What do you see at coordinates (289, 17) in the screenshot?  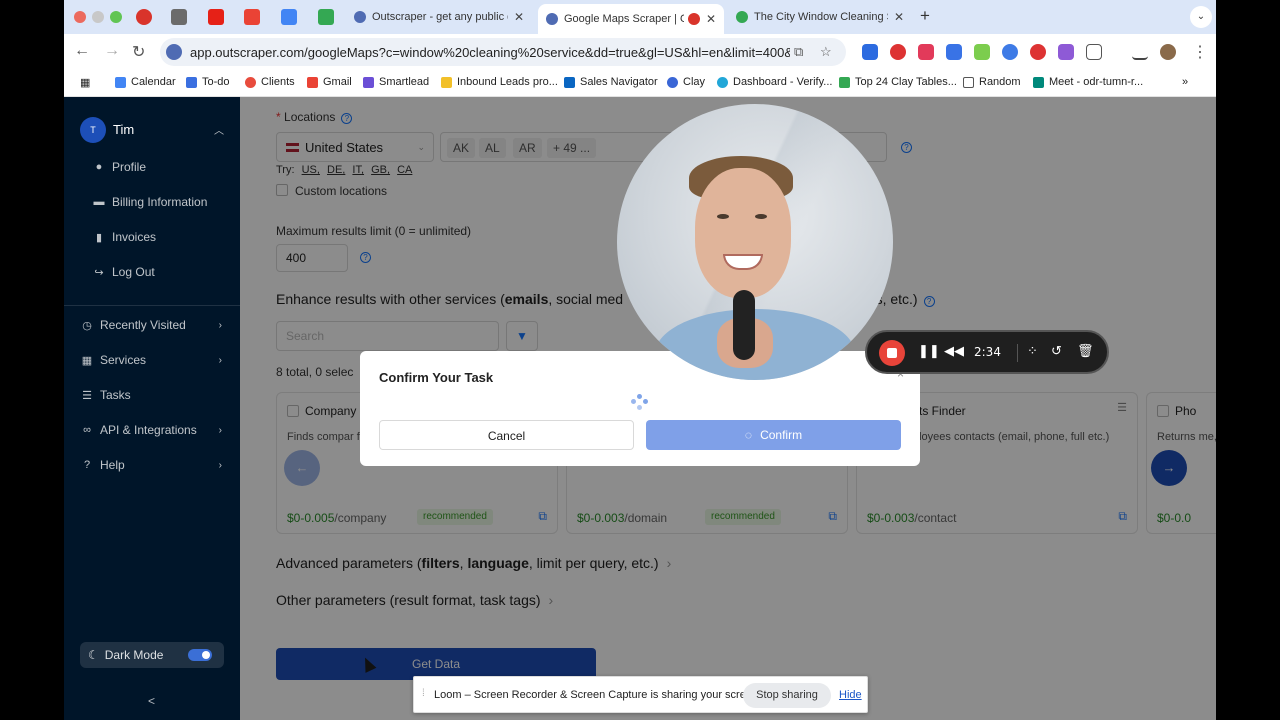 I see `docs-tab-icon` at bounding box center [289, 17].